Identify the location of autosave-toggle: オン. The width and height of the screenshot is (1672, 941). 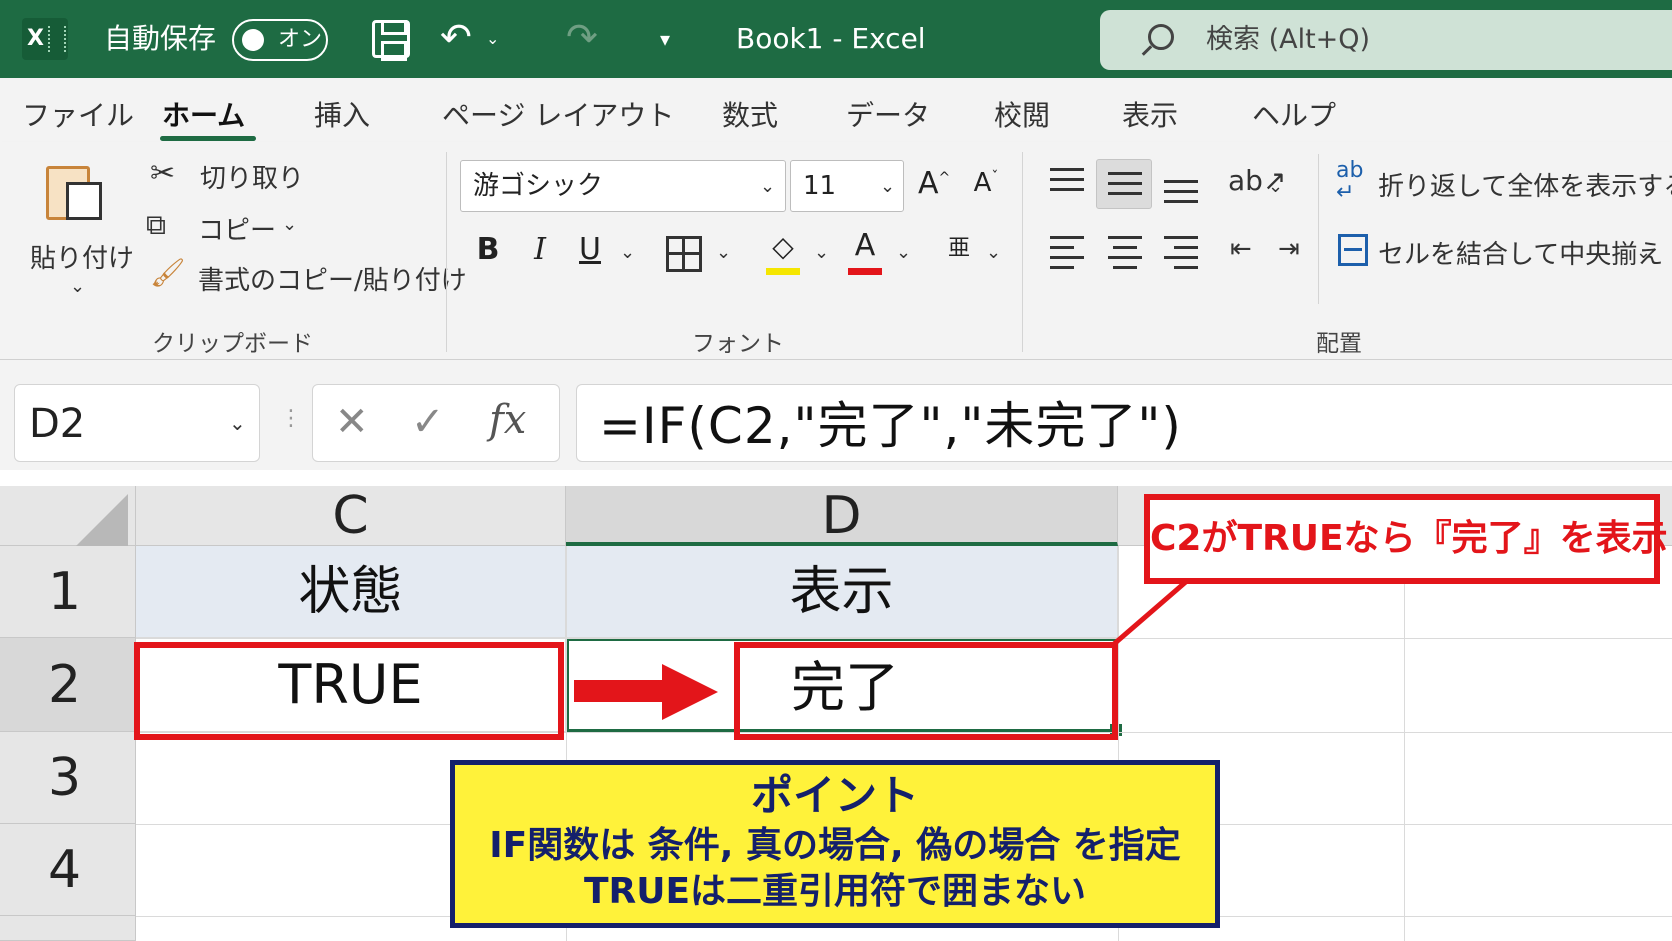
(280, 40).